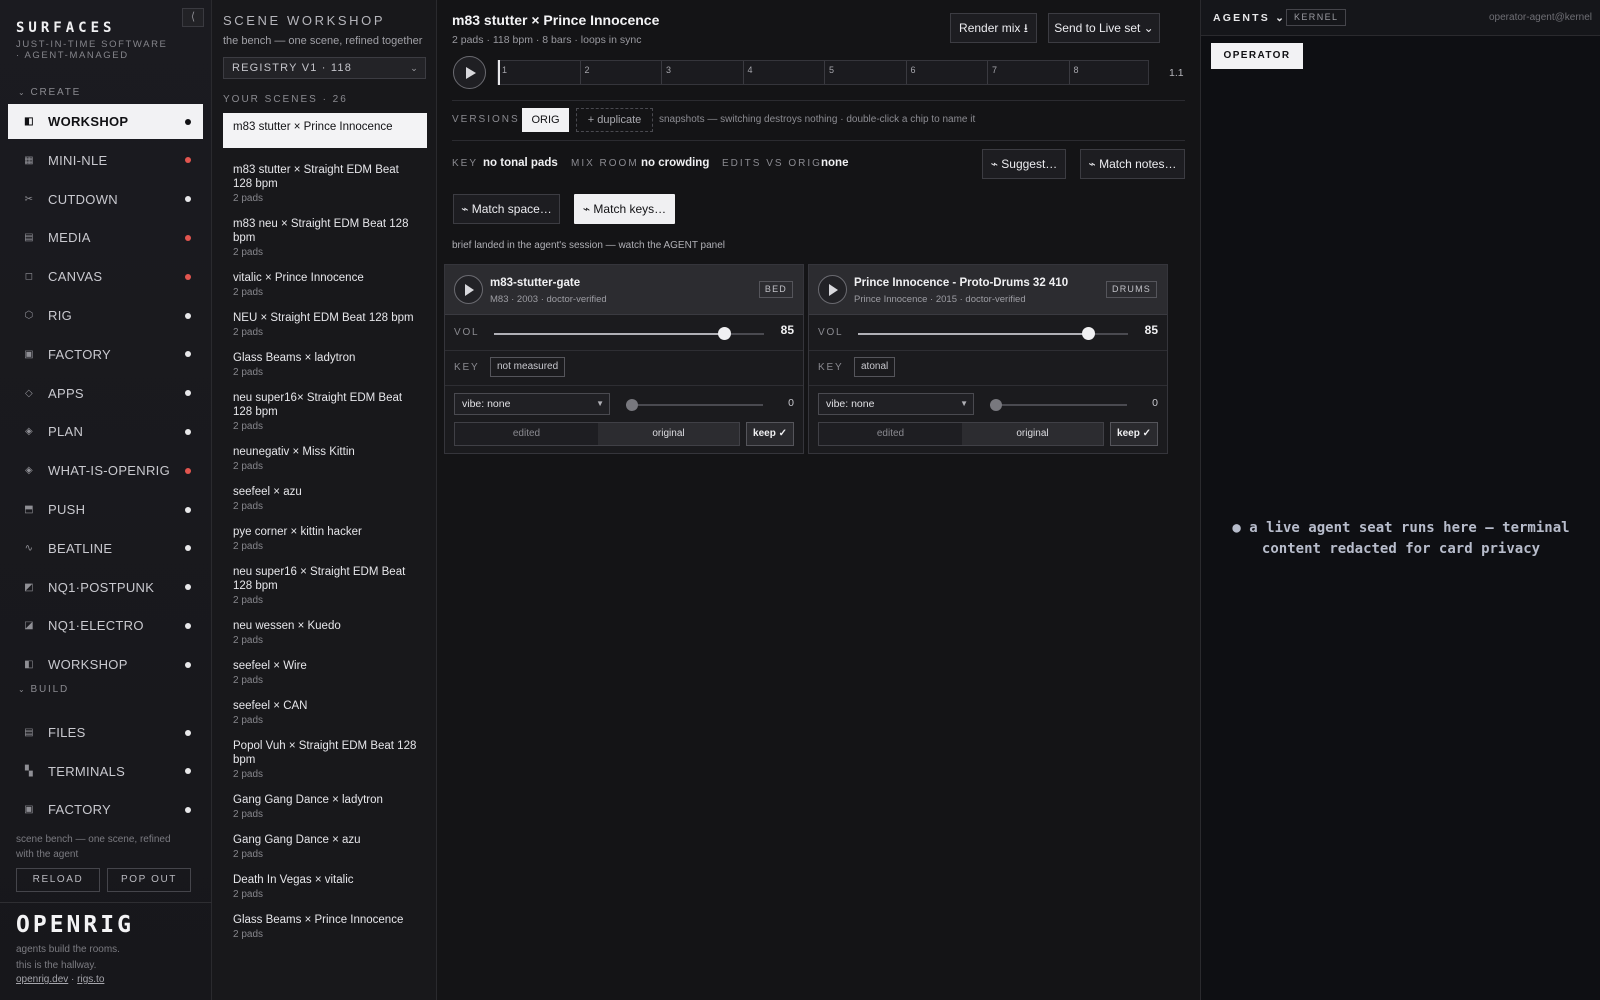 The image size is (1600, 1000). What do you see at coordinates (1257, 56) in the screenshot?
I see `operator-tab: OPERATOR` at bounding box center [1257, 56].